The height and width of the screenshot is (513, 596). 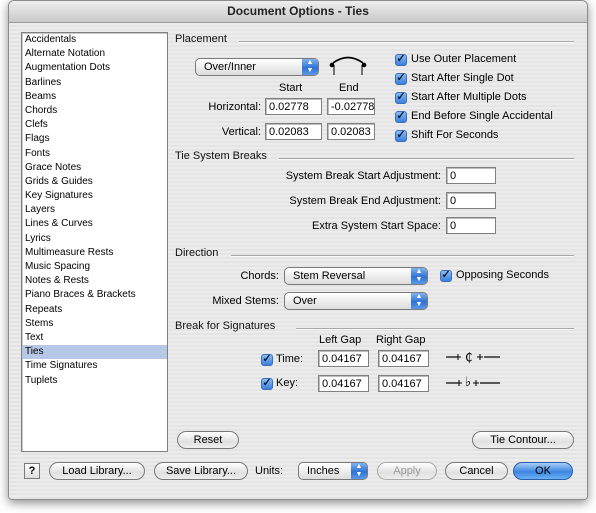 What do you see at coordinates (340, 340) in the screenshot?
I see `left-gap-header: Left Gap` at bounding box center [340, 340].